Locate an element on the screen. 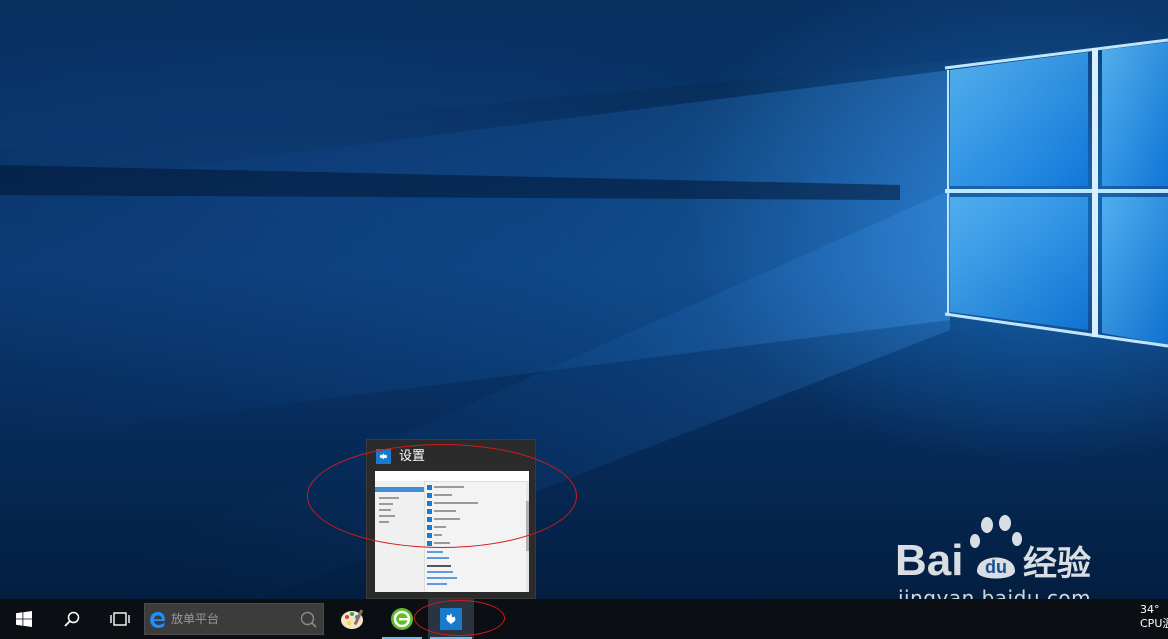 Image resolution: width=1168 pixels, height=639 pixels. baidu-jingyan-logo: Bai 经验 du is located at coordinates (993, 550).